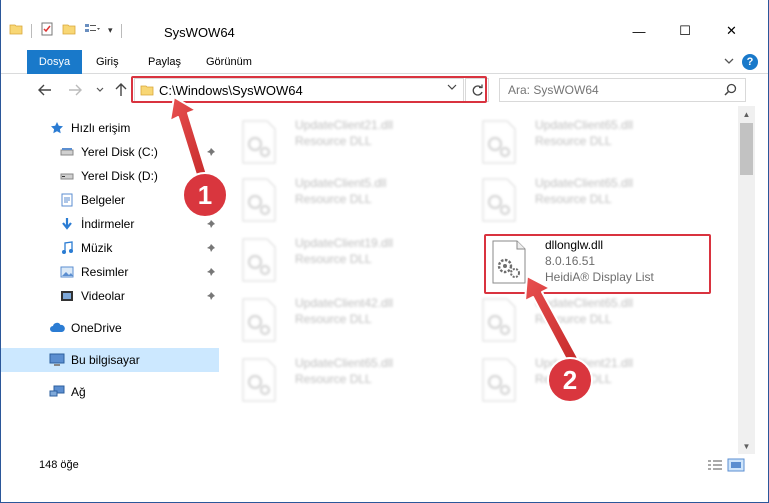 The height and width of the screenshot is (503, 769). Describe the element at coordinates (47, 30) in the screenshot. I see `properties-icon` at that location.